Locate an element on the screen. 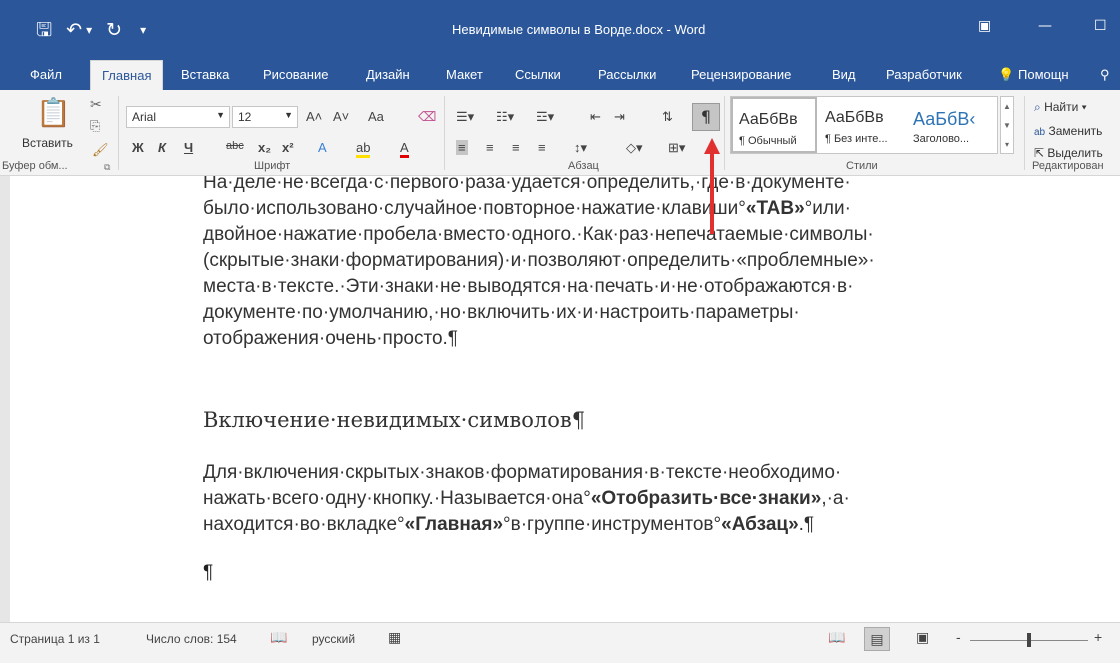 The height and width of the screenshot is (663, 1120). tab-insert: Вставка is located at coordinates (205, 74).